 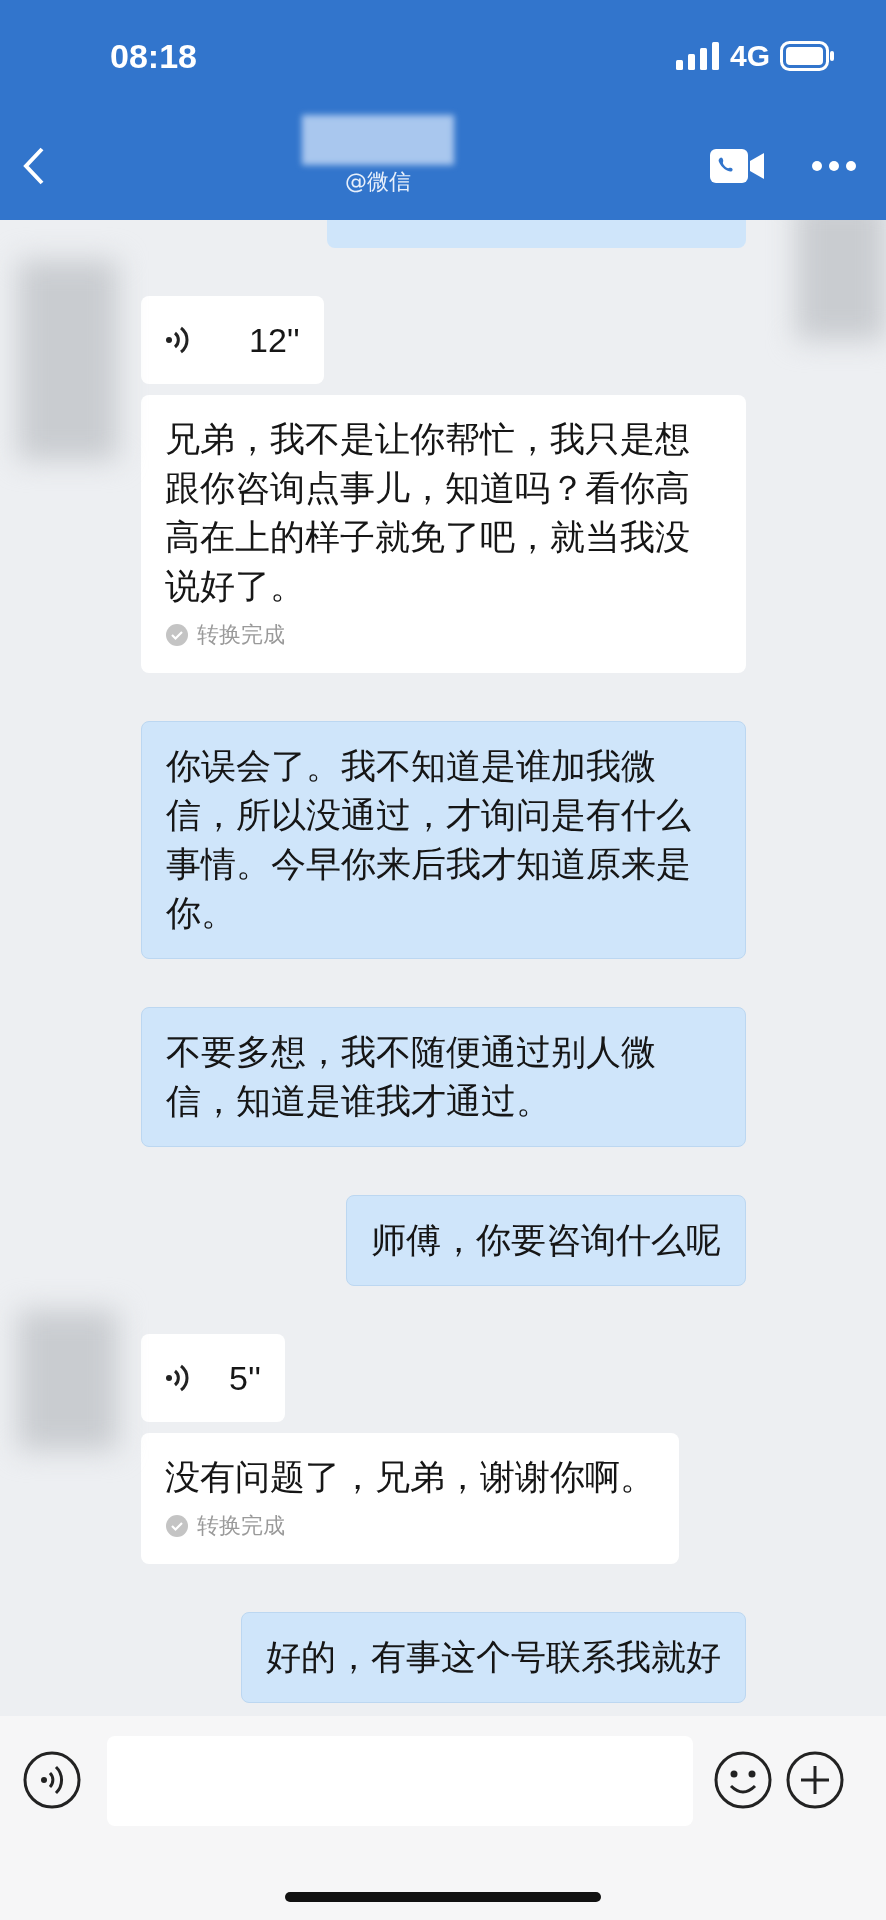 What do you see at coordinates (213, 1378) in the screenshot?
I see `voice-message-bubble: 5''` at bounding box center [213, 1378].